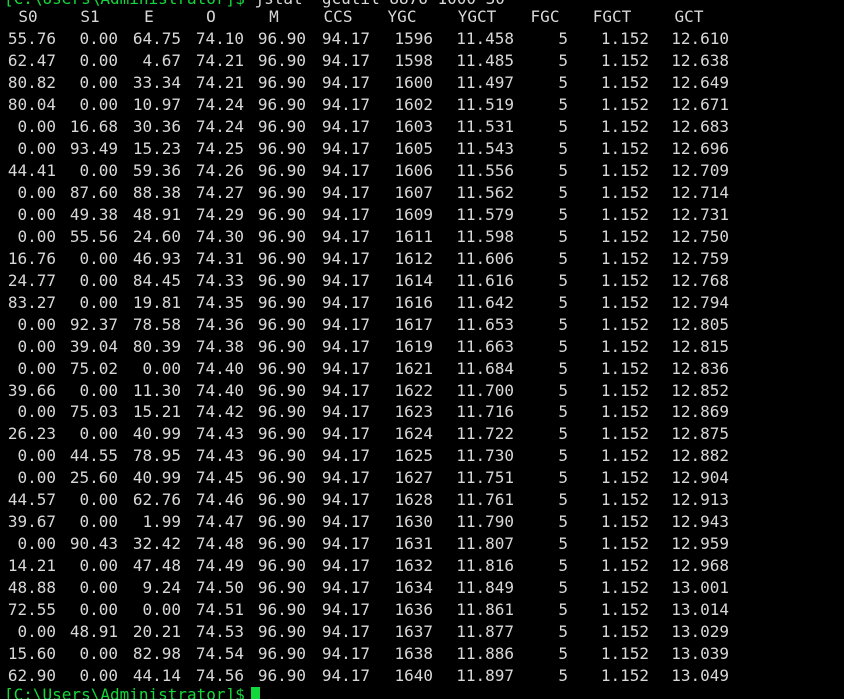 The height and width of the screenshot is (699, 844). What do you see at coordinates (413, 390) in the screenshot?
I see `cell-ygc: 1622` at bounding box center [413, 390].